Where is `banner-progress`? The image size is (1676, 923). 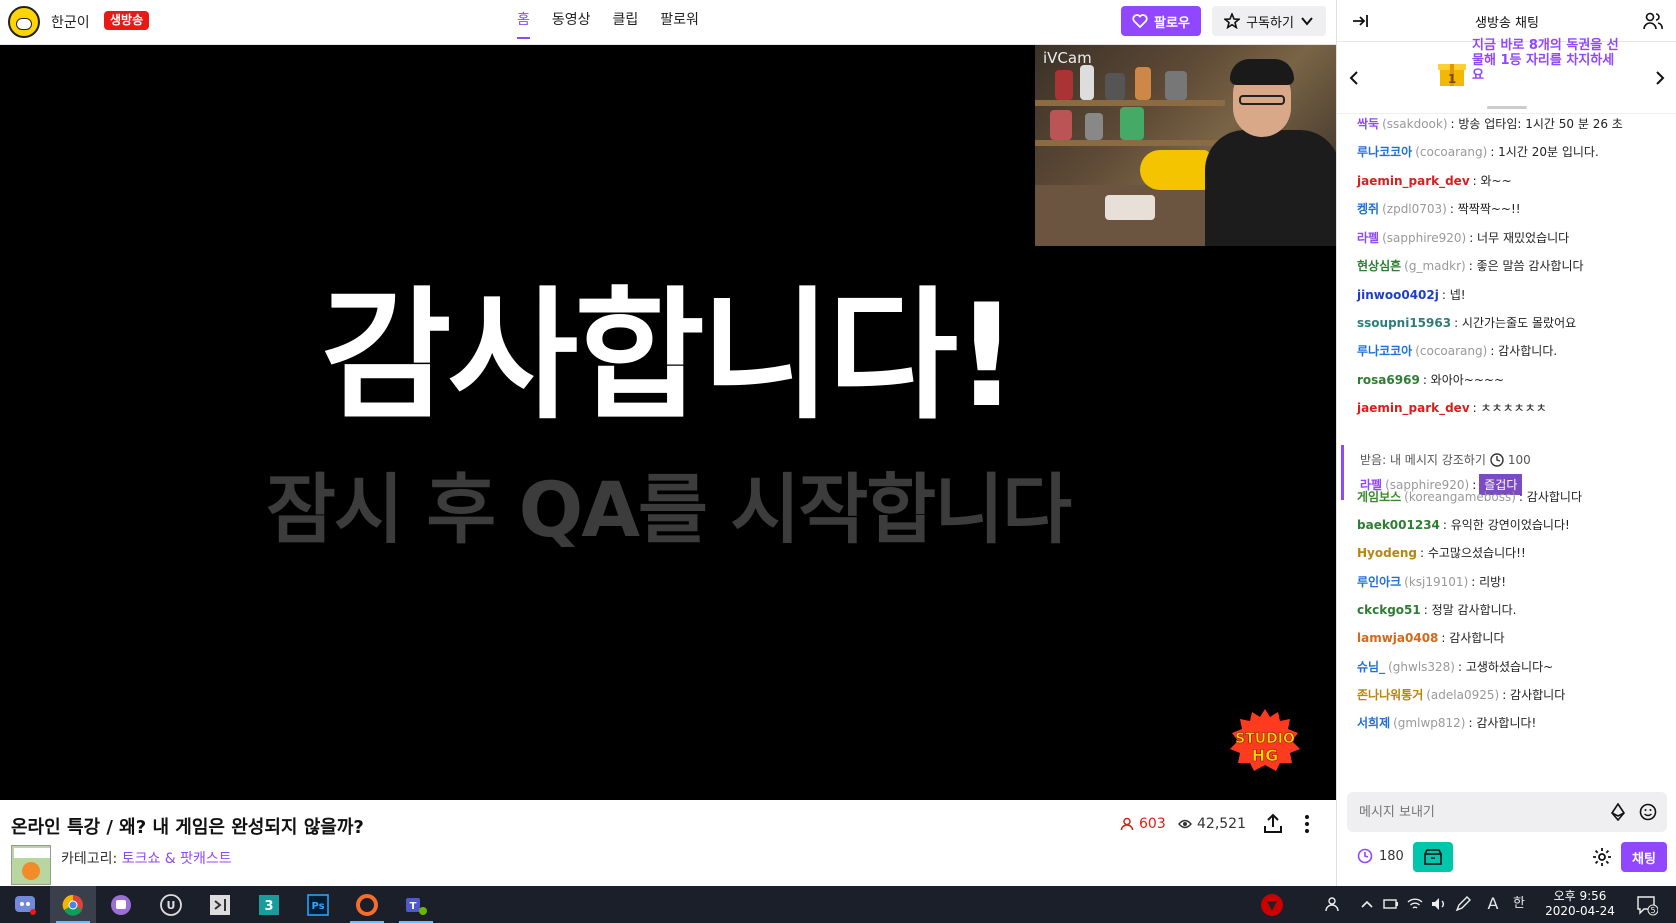 banner-progress is located at coordinates (1507, 107).